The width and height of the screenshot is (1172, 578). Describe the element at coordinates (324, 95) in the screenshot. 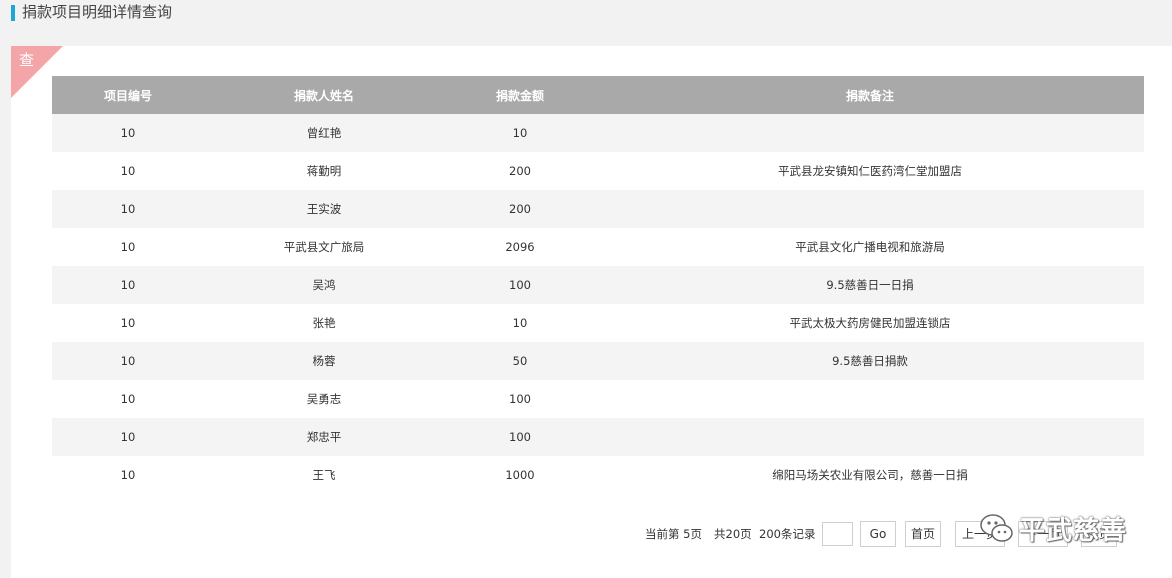

I see `column-header-donor-name: 捐款人姓名` at that location.